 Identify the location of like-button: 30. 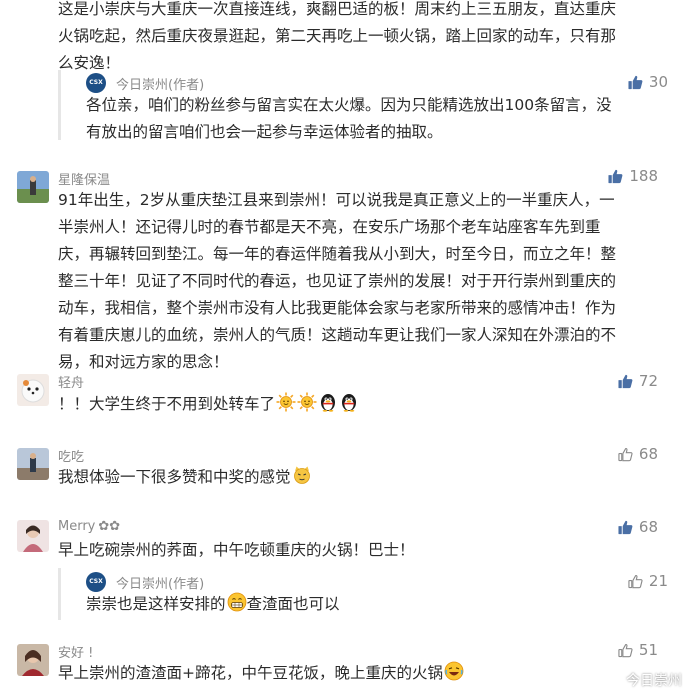
(648, 82).